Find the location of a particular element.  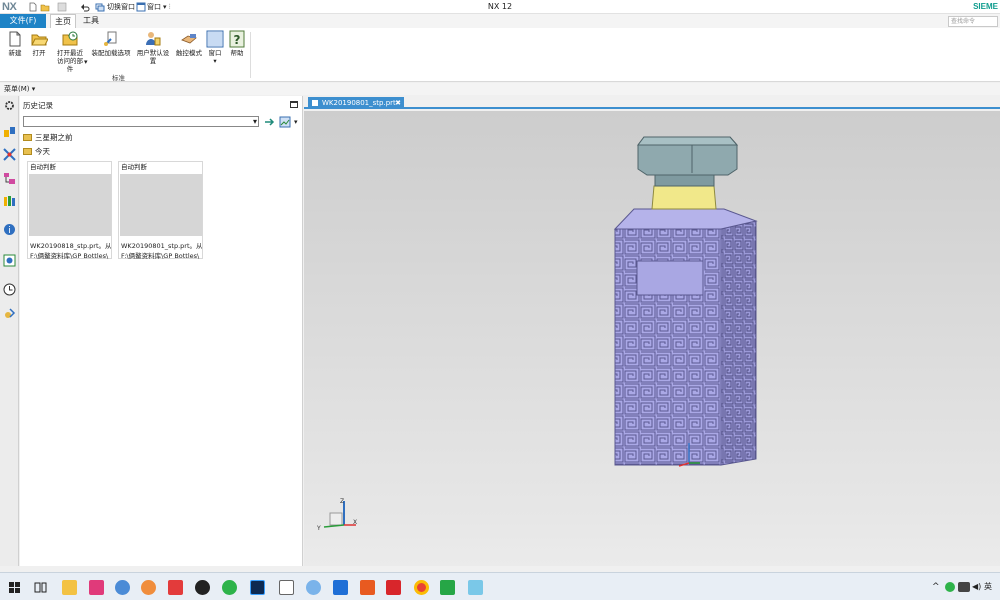

app-blue-icon is located at coordinates (313, 587).